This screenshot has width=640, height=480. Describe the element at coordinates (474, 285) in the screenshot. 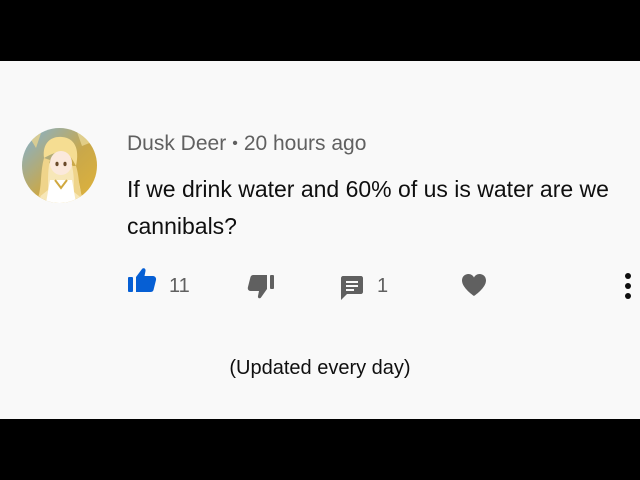

I see `heart-icon` at that location.